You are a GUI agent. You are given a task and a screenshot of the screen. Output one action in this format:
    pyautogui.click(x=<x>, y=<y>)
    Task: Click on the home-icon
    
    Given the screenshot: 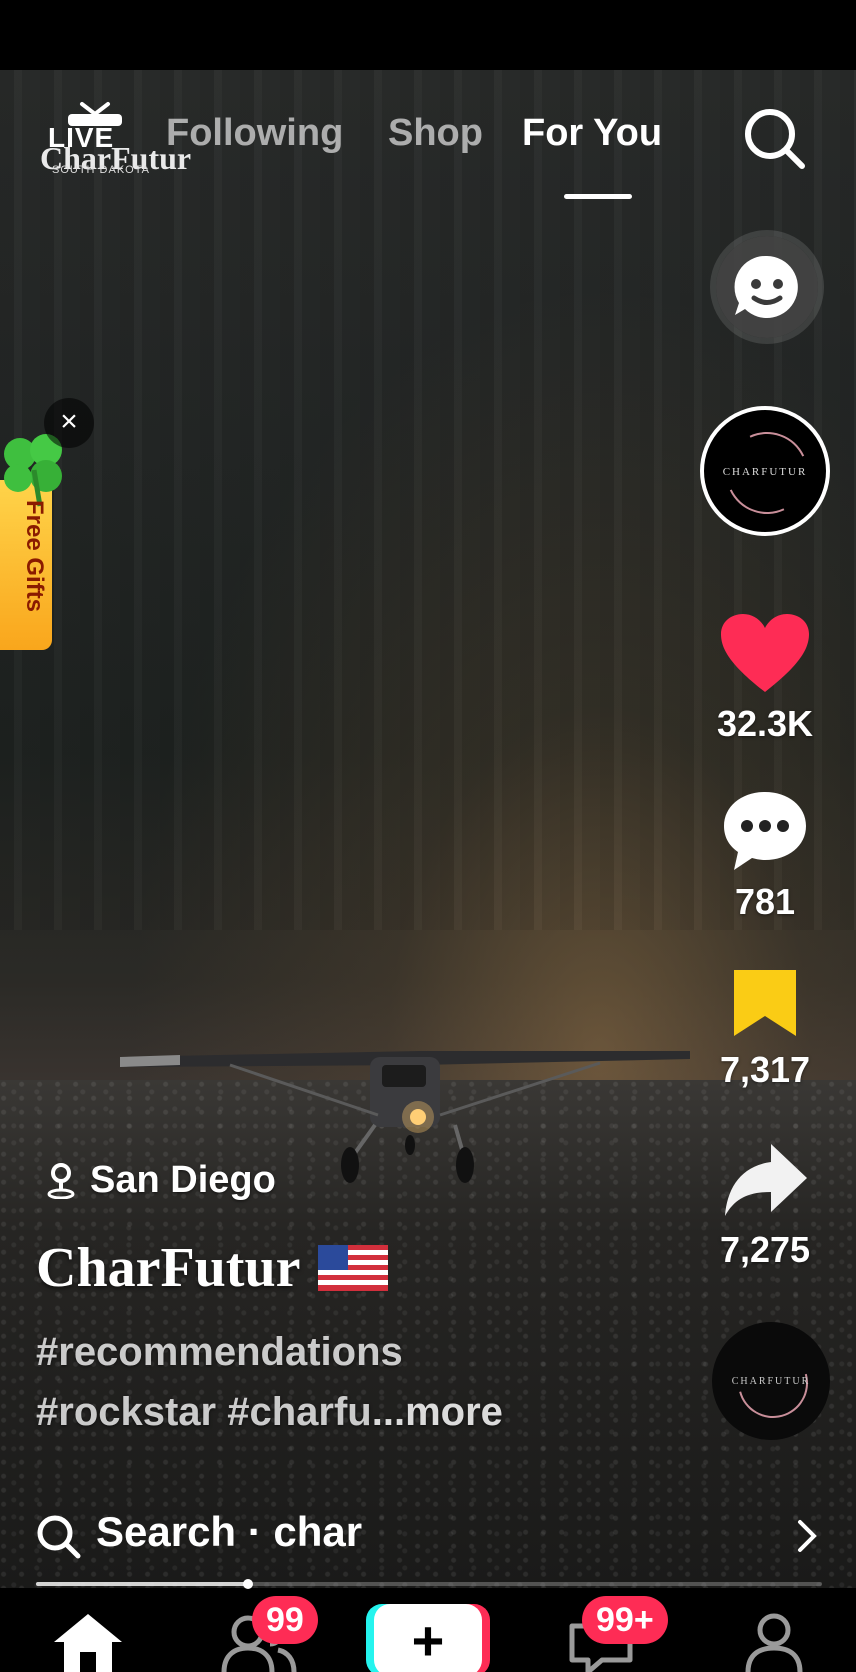 What is the action you would take?
    pyautogui.click(x=88, y=1643)
    